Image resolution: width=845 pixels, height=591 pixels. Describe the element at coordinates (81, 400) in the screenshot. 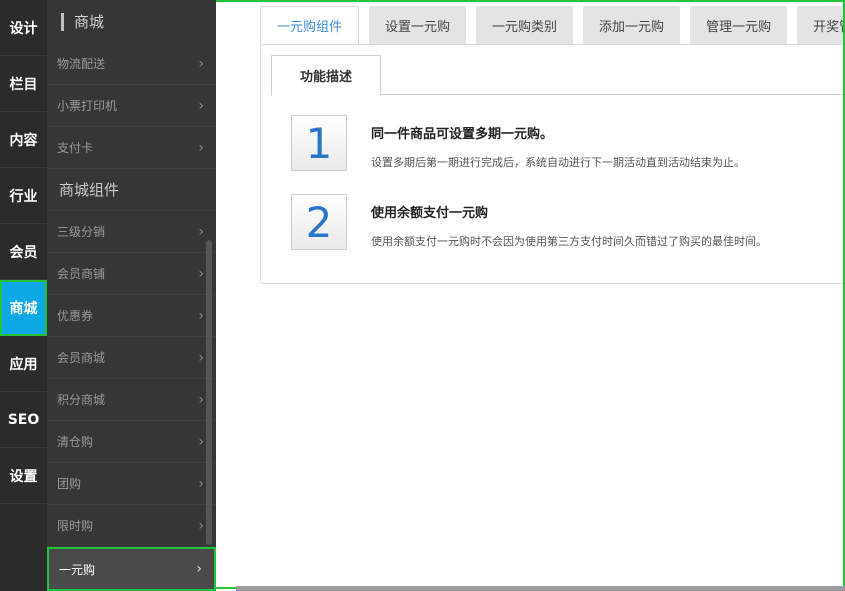

I see `subnav-item-label: 积分商城` at that location.